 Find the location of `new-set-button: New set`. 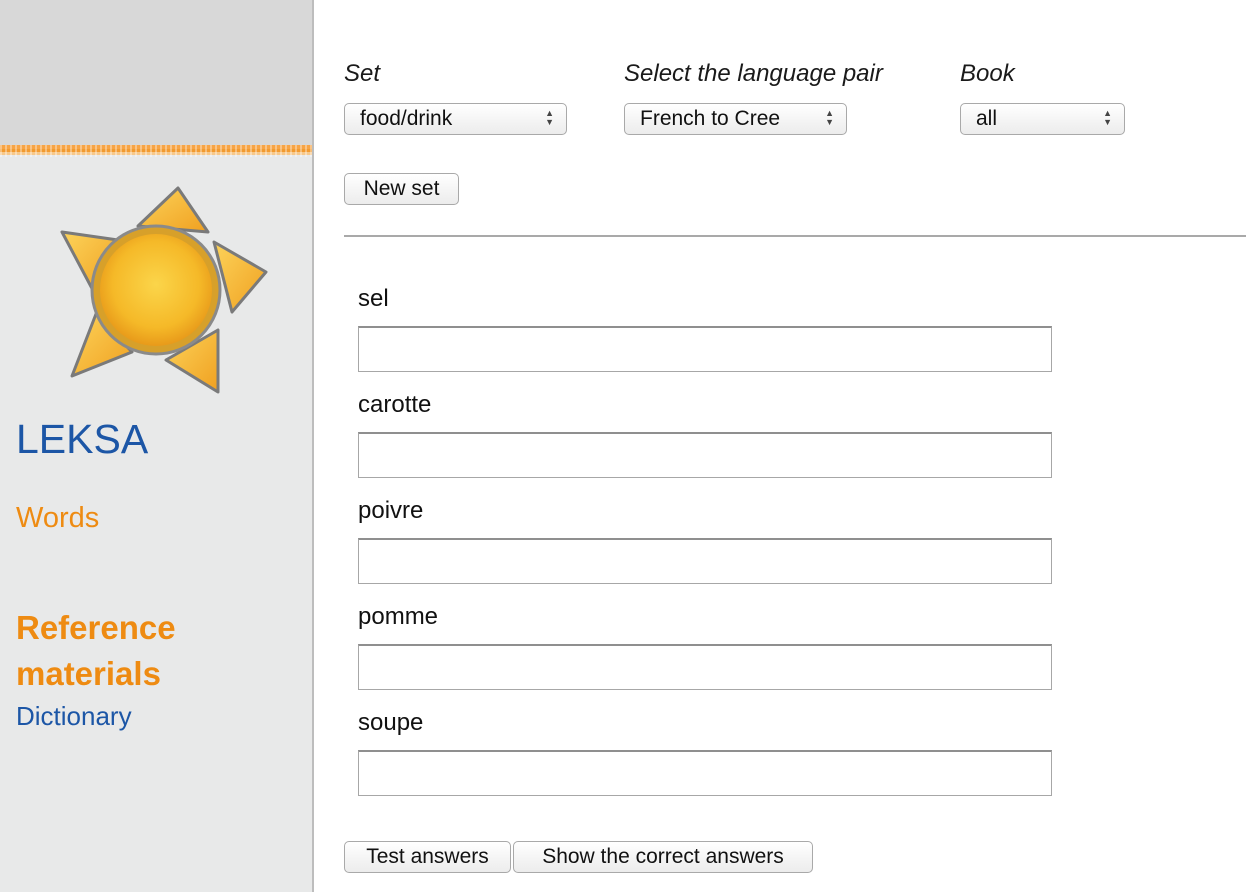

new-set-button: New set is located at coordinates (401, 189).